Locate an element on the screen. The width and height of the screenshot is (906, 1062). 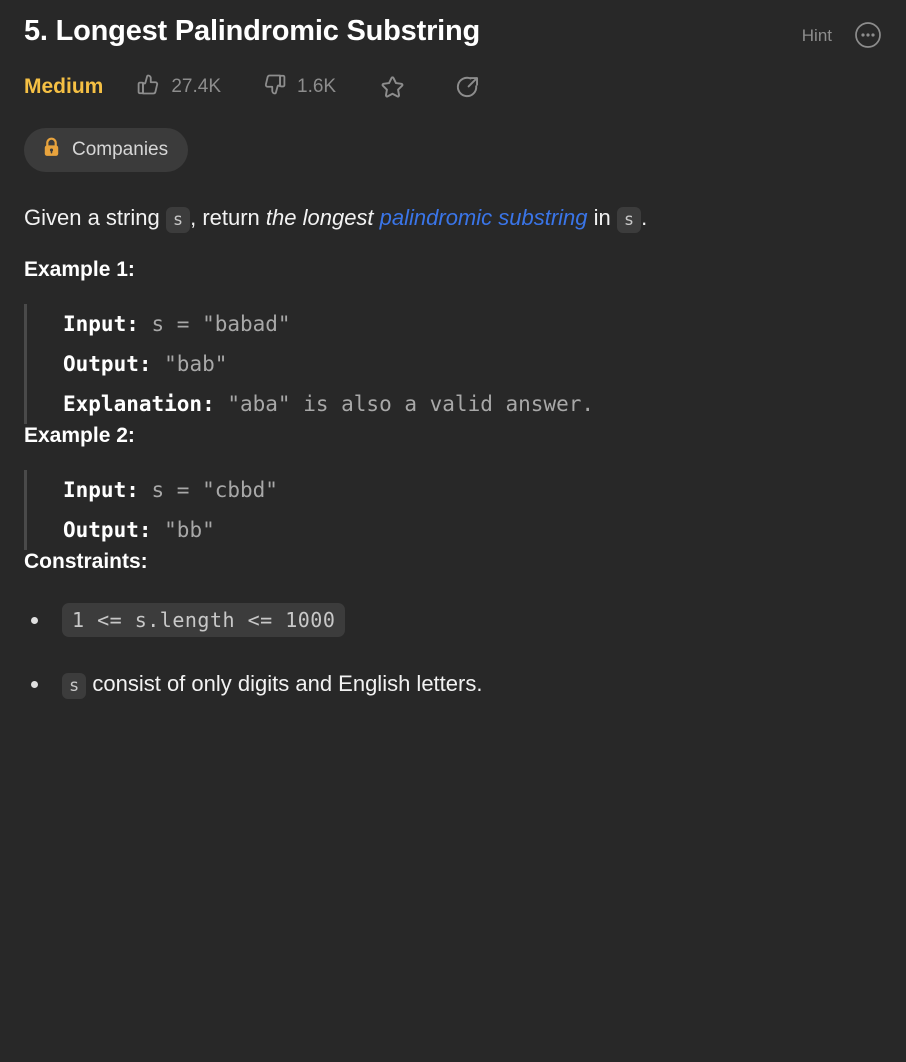
example-2-block: Input: s = "cbbd" Output: "bb" is located at coordinates (453, 510).